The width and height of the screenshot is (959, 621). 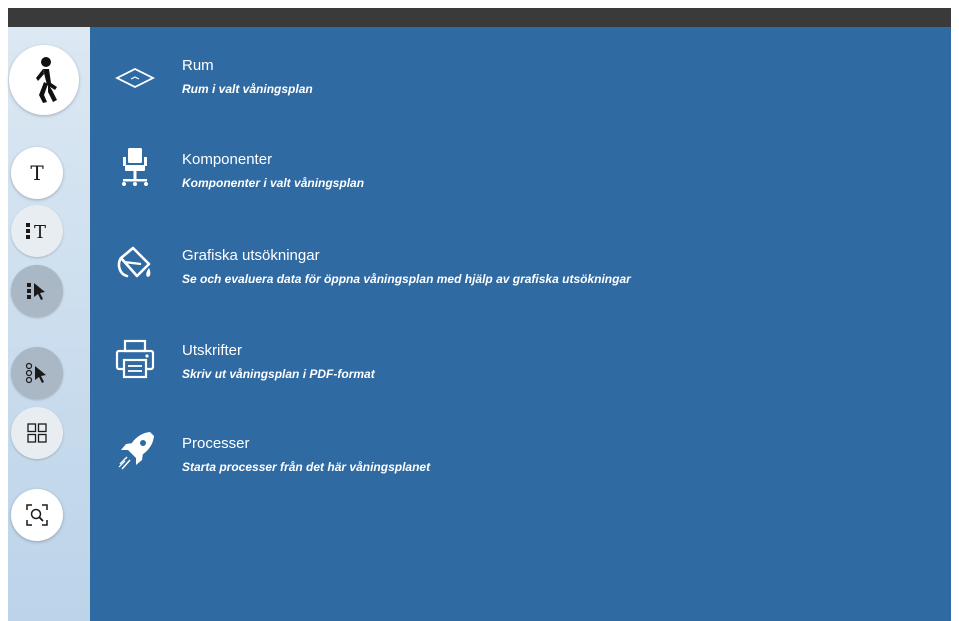 I want to click on top-bar, so click(x=479, y=17).